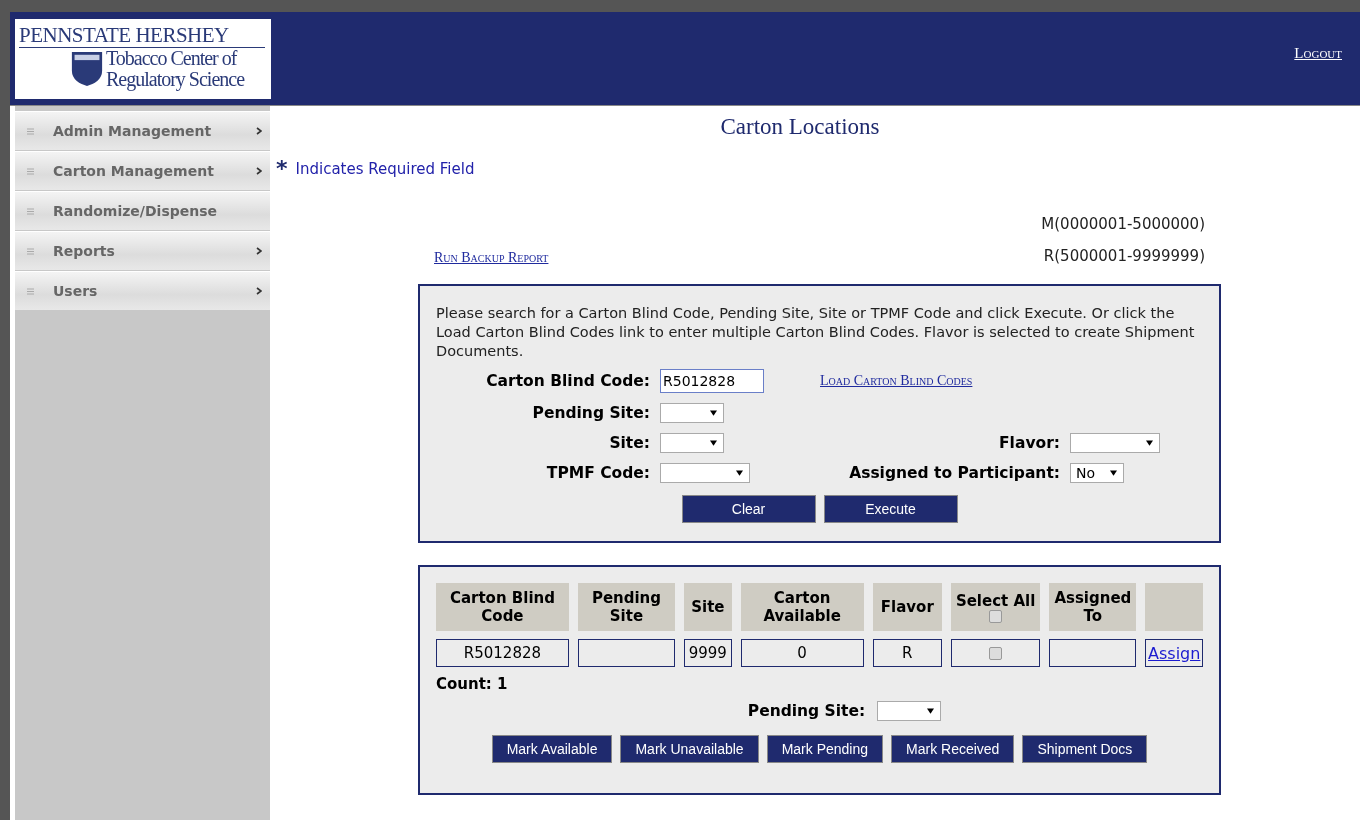 This screenshot has width=1360, height=820. I want to click on shield-icon, so click(87, 68).